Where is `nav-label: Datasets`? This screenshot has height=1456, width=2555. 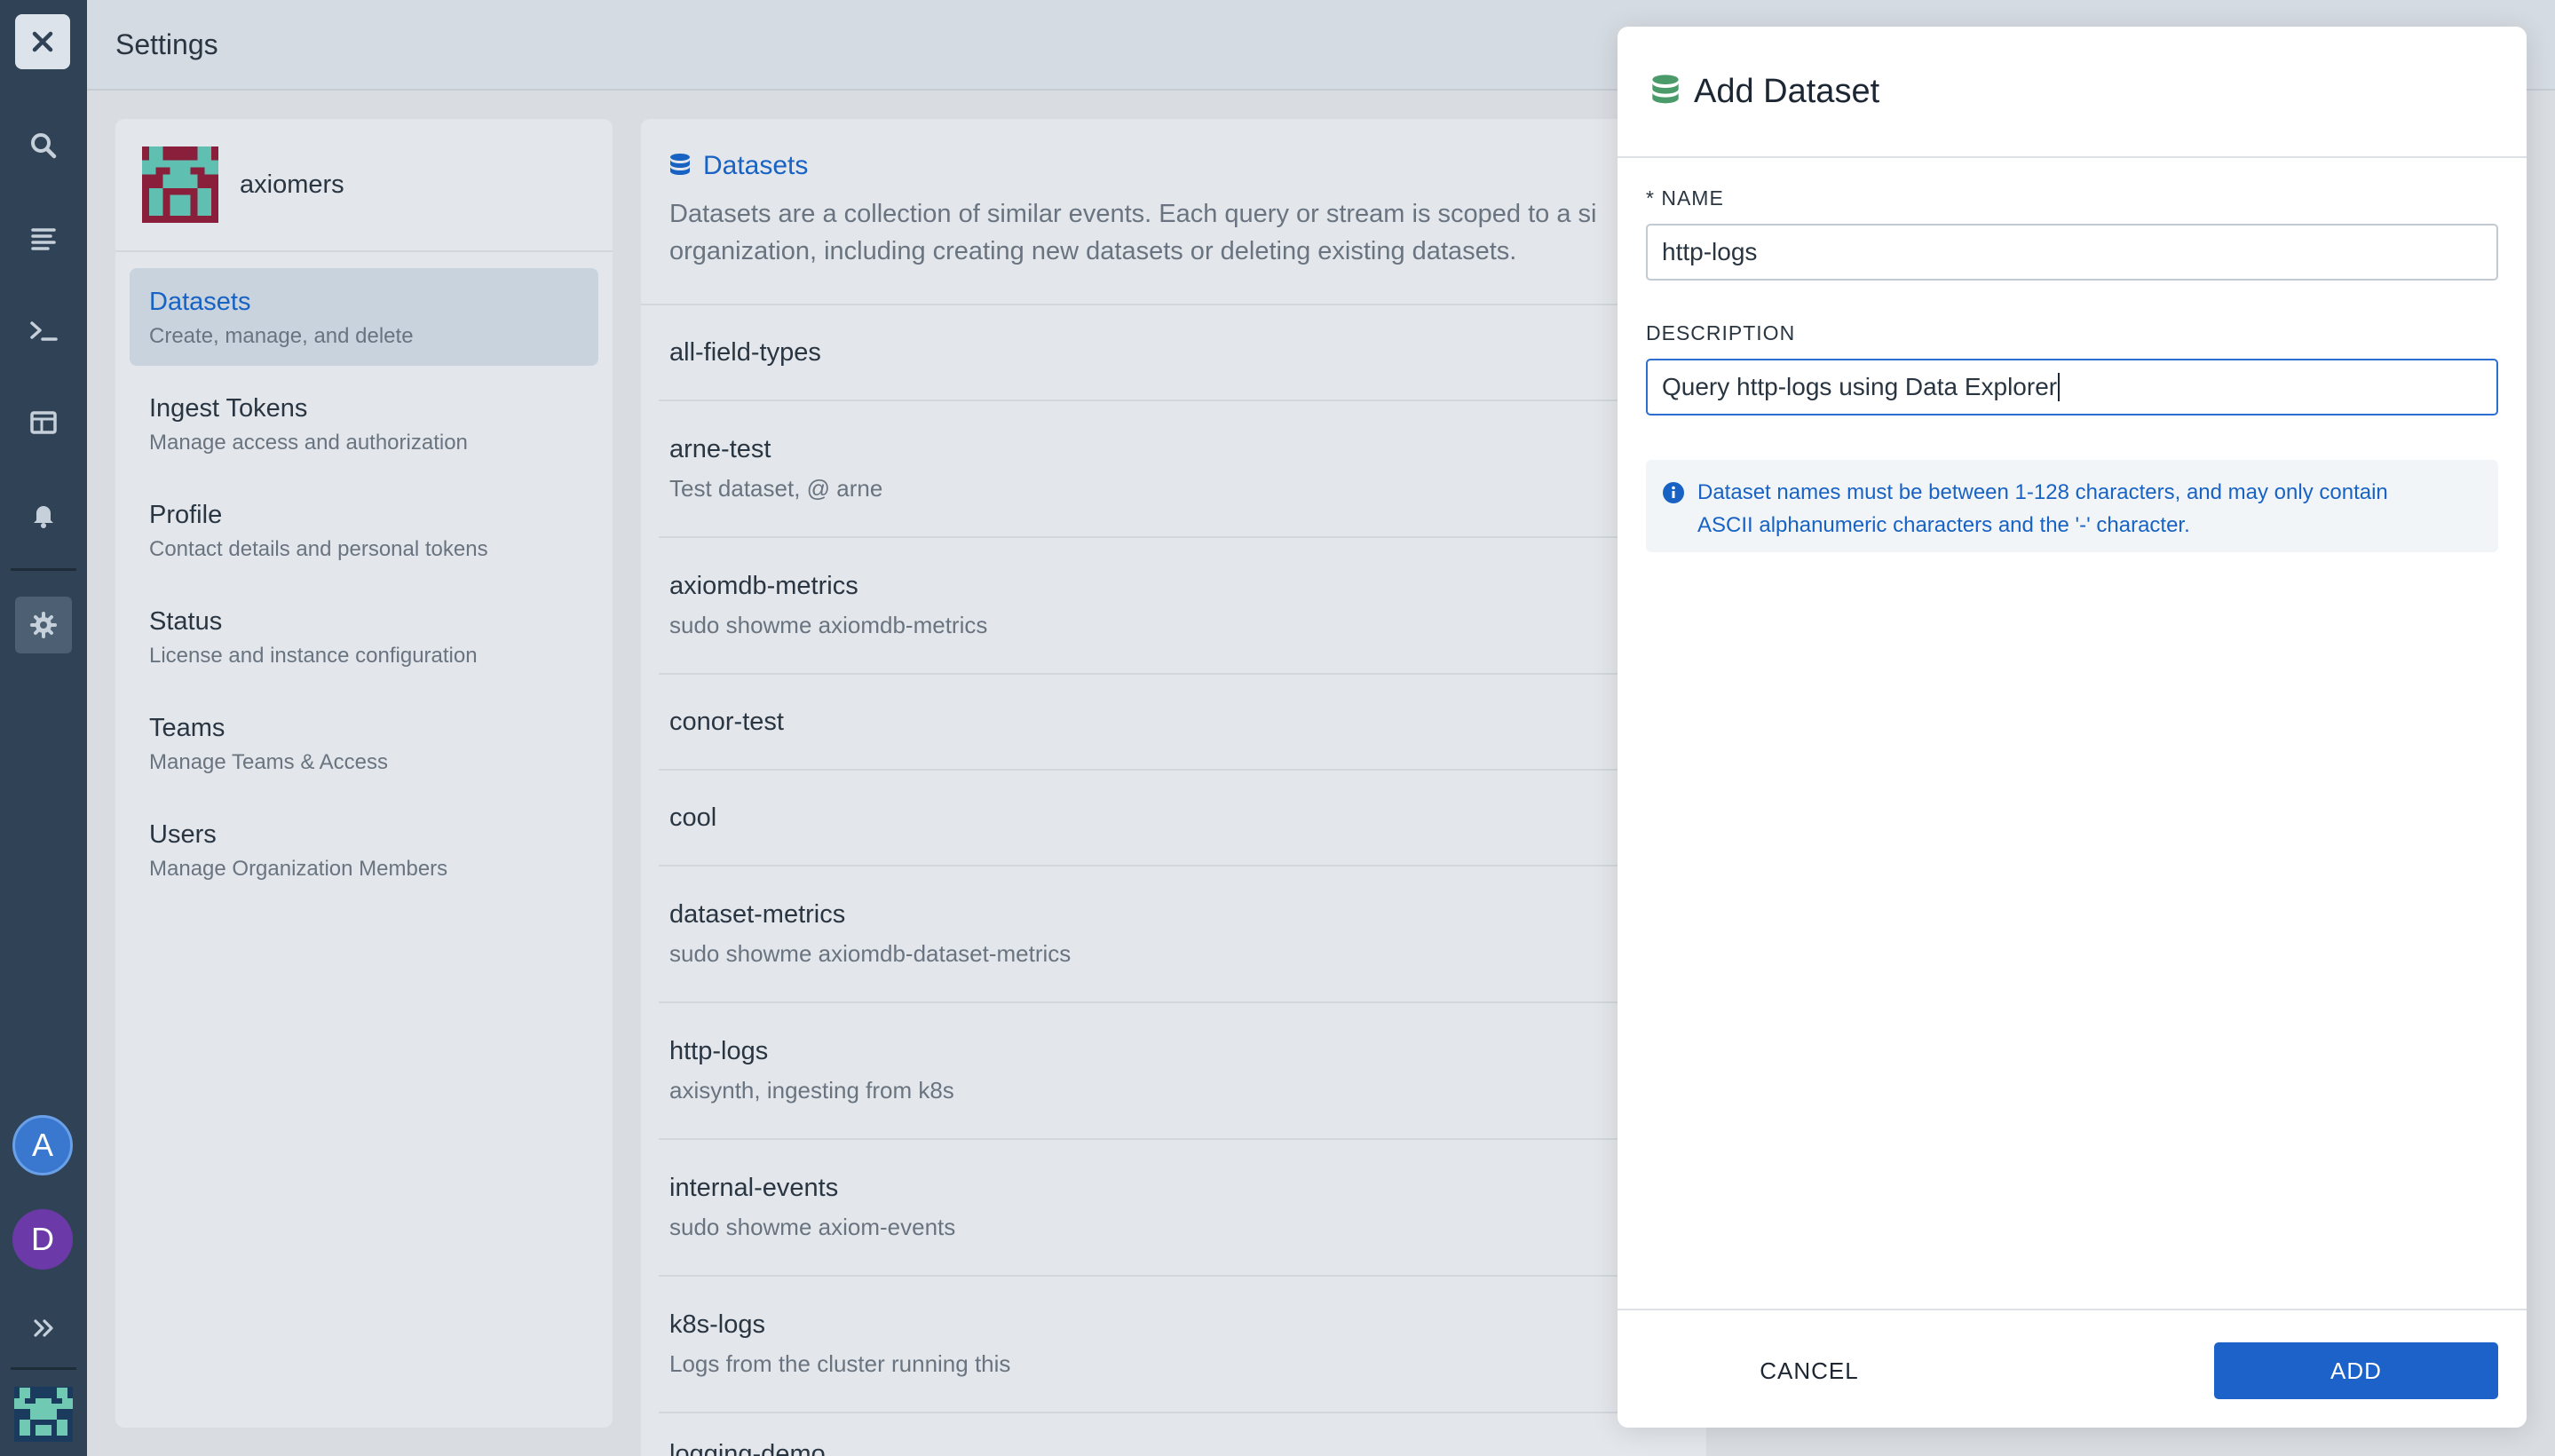 nav-label: Datasets is located at coordinates (200, 302).